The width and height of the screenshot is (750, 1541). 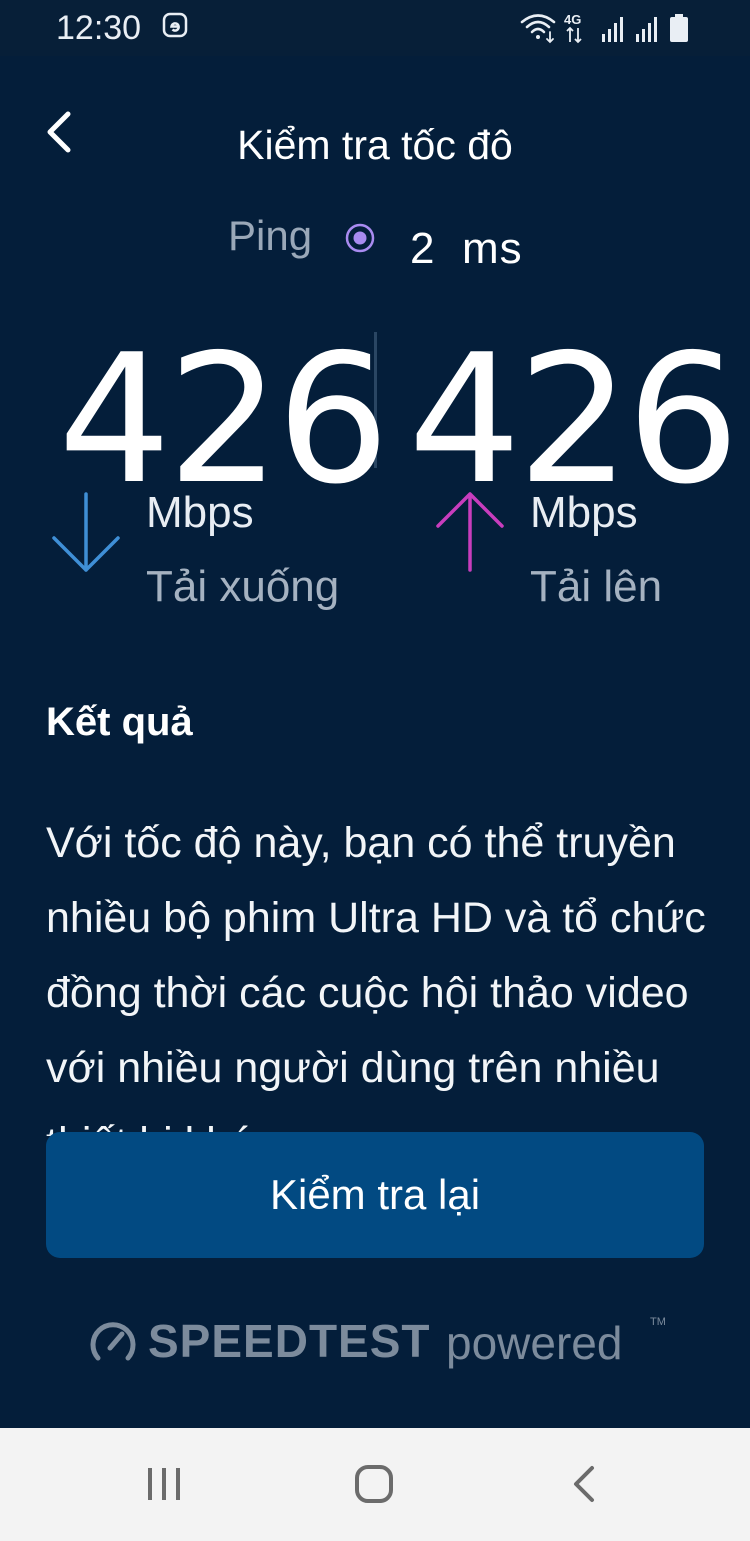 I want to click on brand-trademark: TM, so click(x=658, y=1322).